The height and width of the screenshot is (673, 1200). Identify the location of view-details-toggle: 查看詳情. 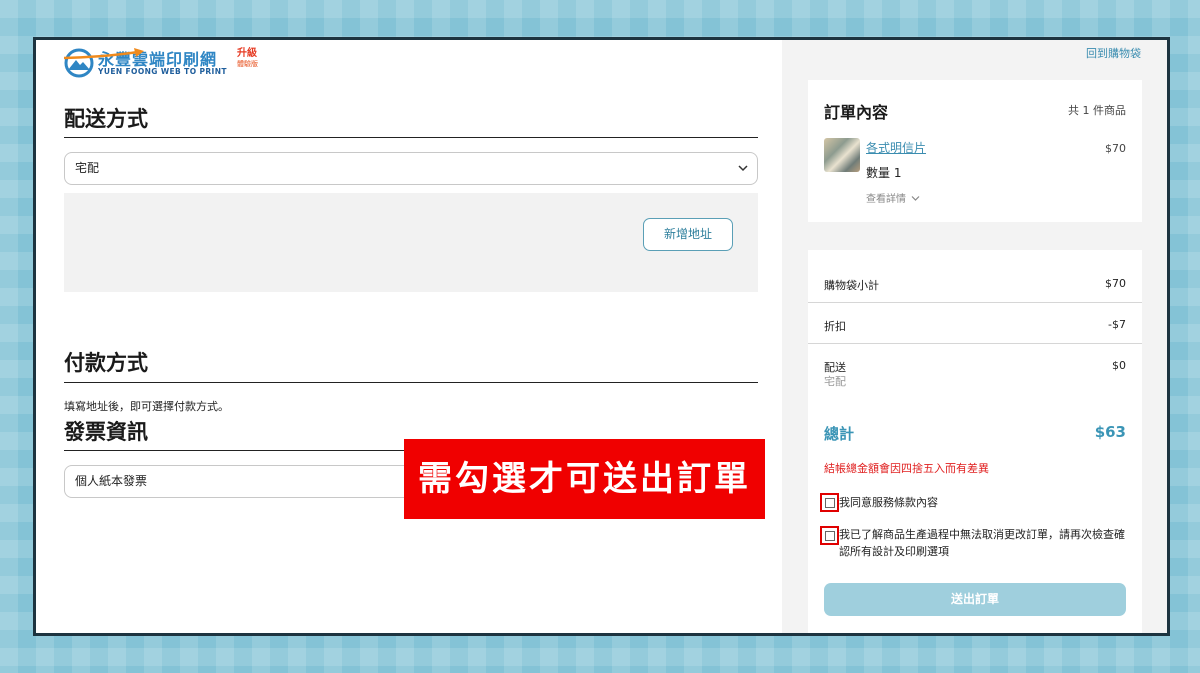
(893, 197).